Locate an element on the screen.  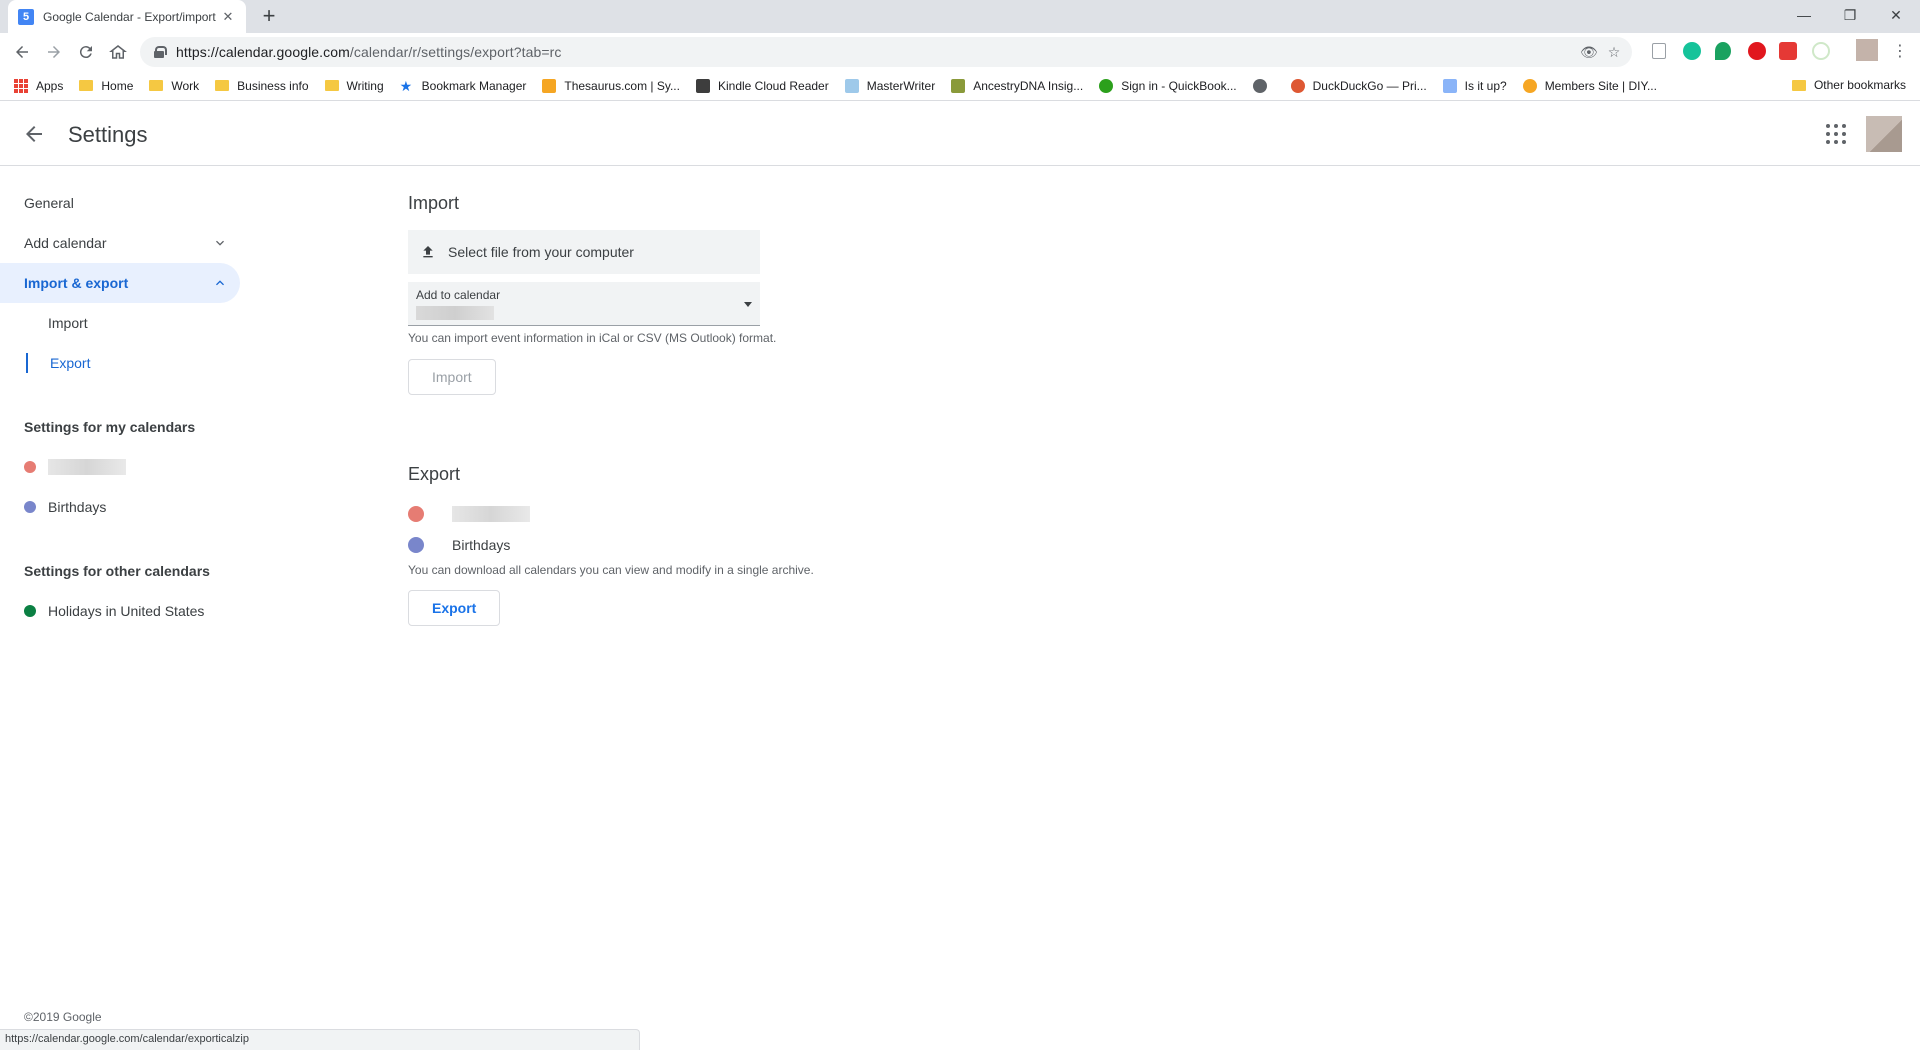
wrench-icon is located at coordinates (1449, 85).